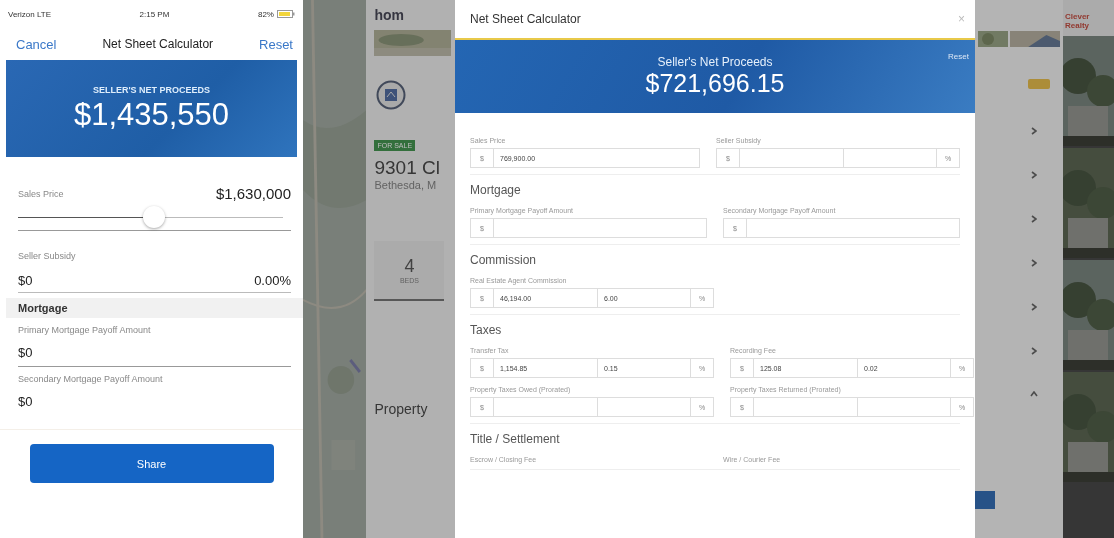  Describe the element at coordinates (151, 114) in the screenshot. I see `proceeds-amount: $1,435,550` at that location.